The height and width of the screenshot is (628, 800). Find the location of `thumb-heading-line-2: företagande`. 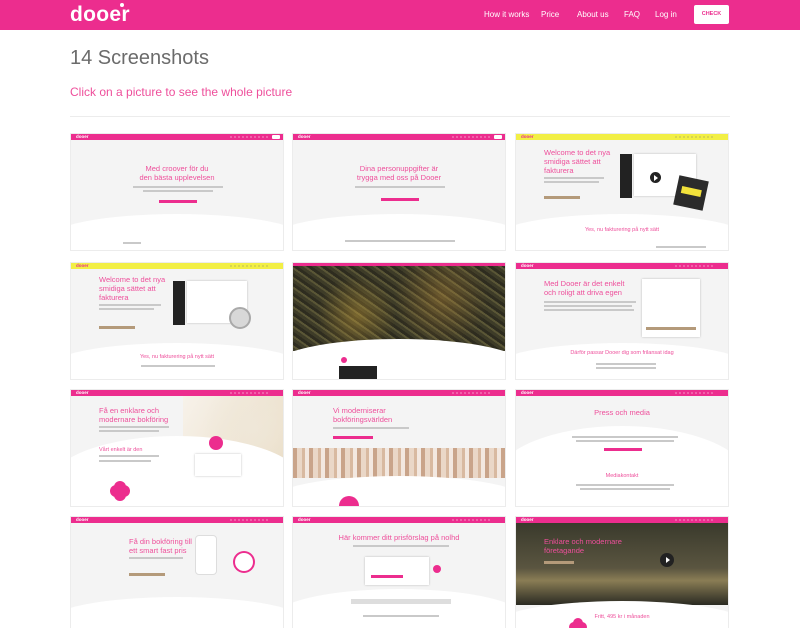

thumb-heading-line-2: företagande is located at coordinates (564, 550).